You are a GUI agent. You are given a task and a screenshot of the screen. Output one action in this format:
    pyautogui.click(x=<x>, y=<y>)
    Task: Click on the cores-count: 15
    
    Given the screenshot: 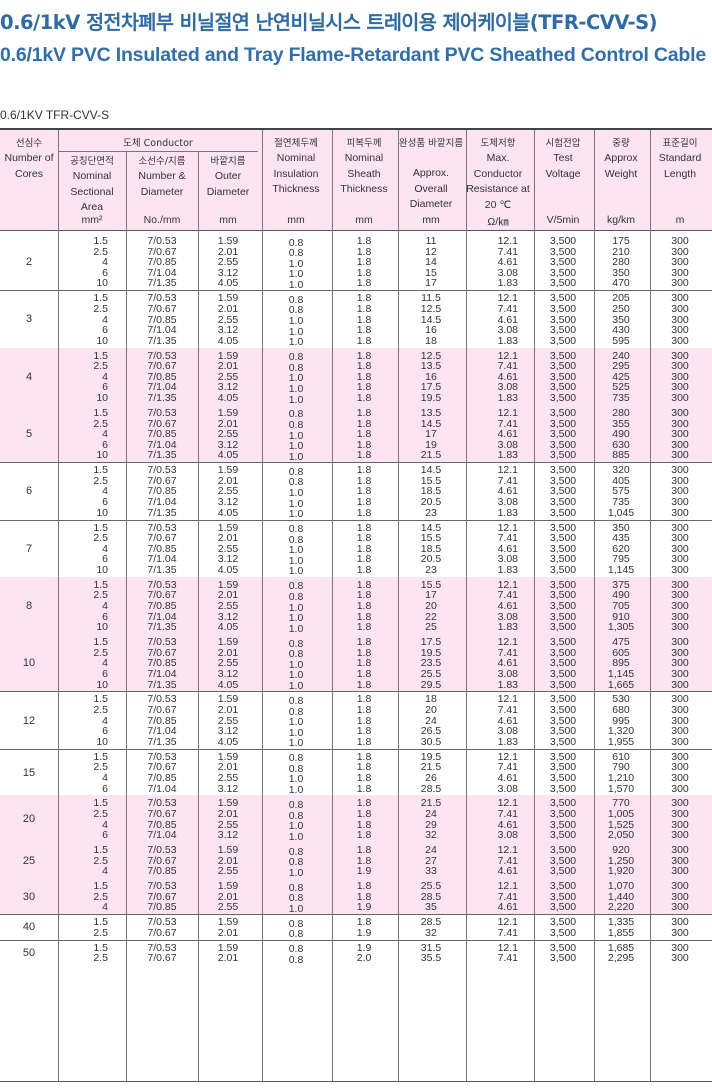 What is the action you would take?
    pyautogui.click(x=29, y=772)
    